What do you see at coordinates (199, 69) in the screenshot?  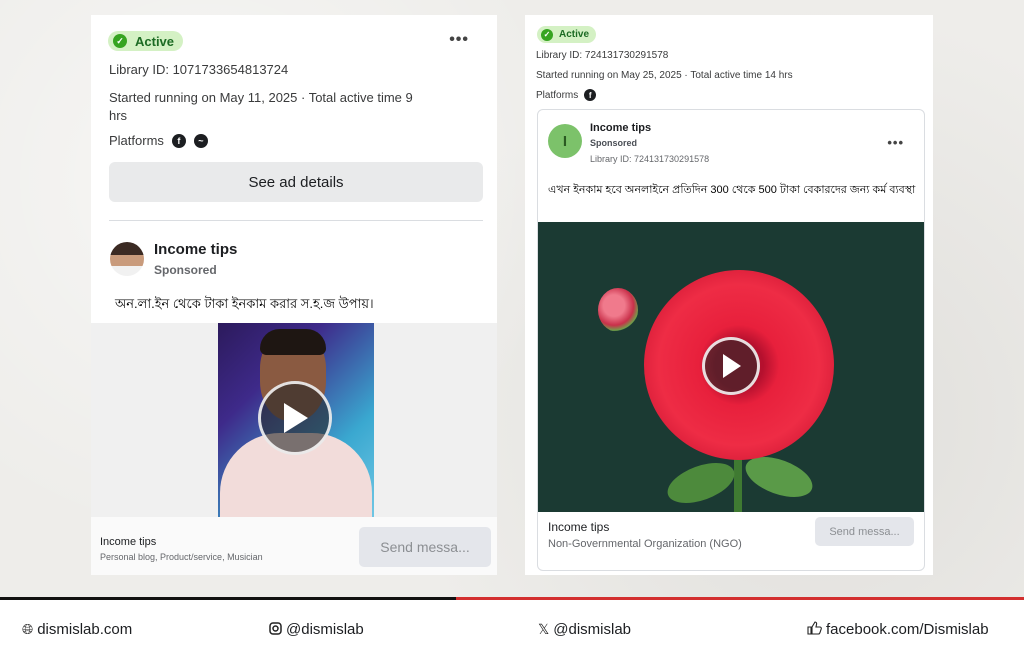 I see `library-id: Library ID: 1071733654813724` at bounding box center [199, 69].